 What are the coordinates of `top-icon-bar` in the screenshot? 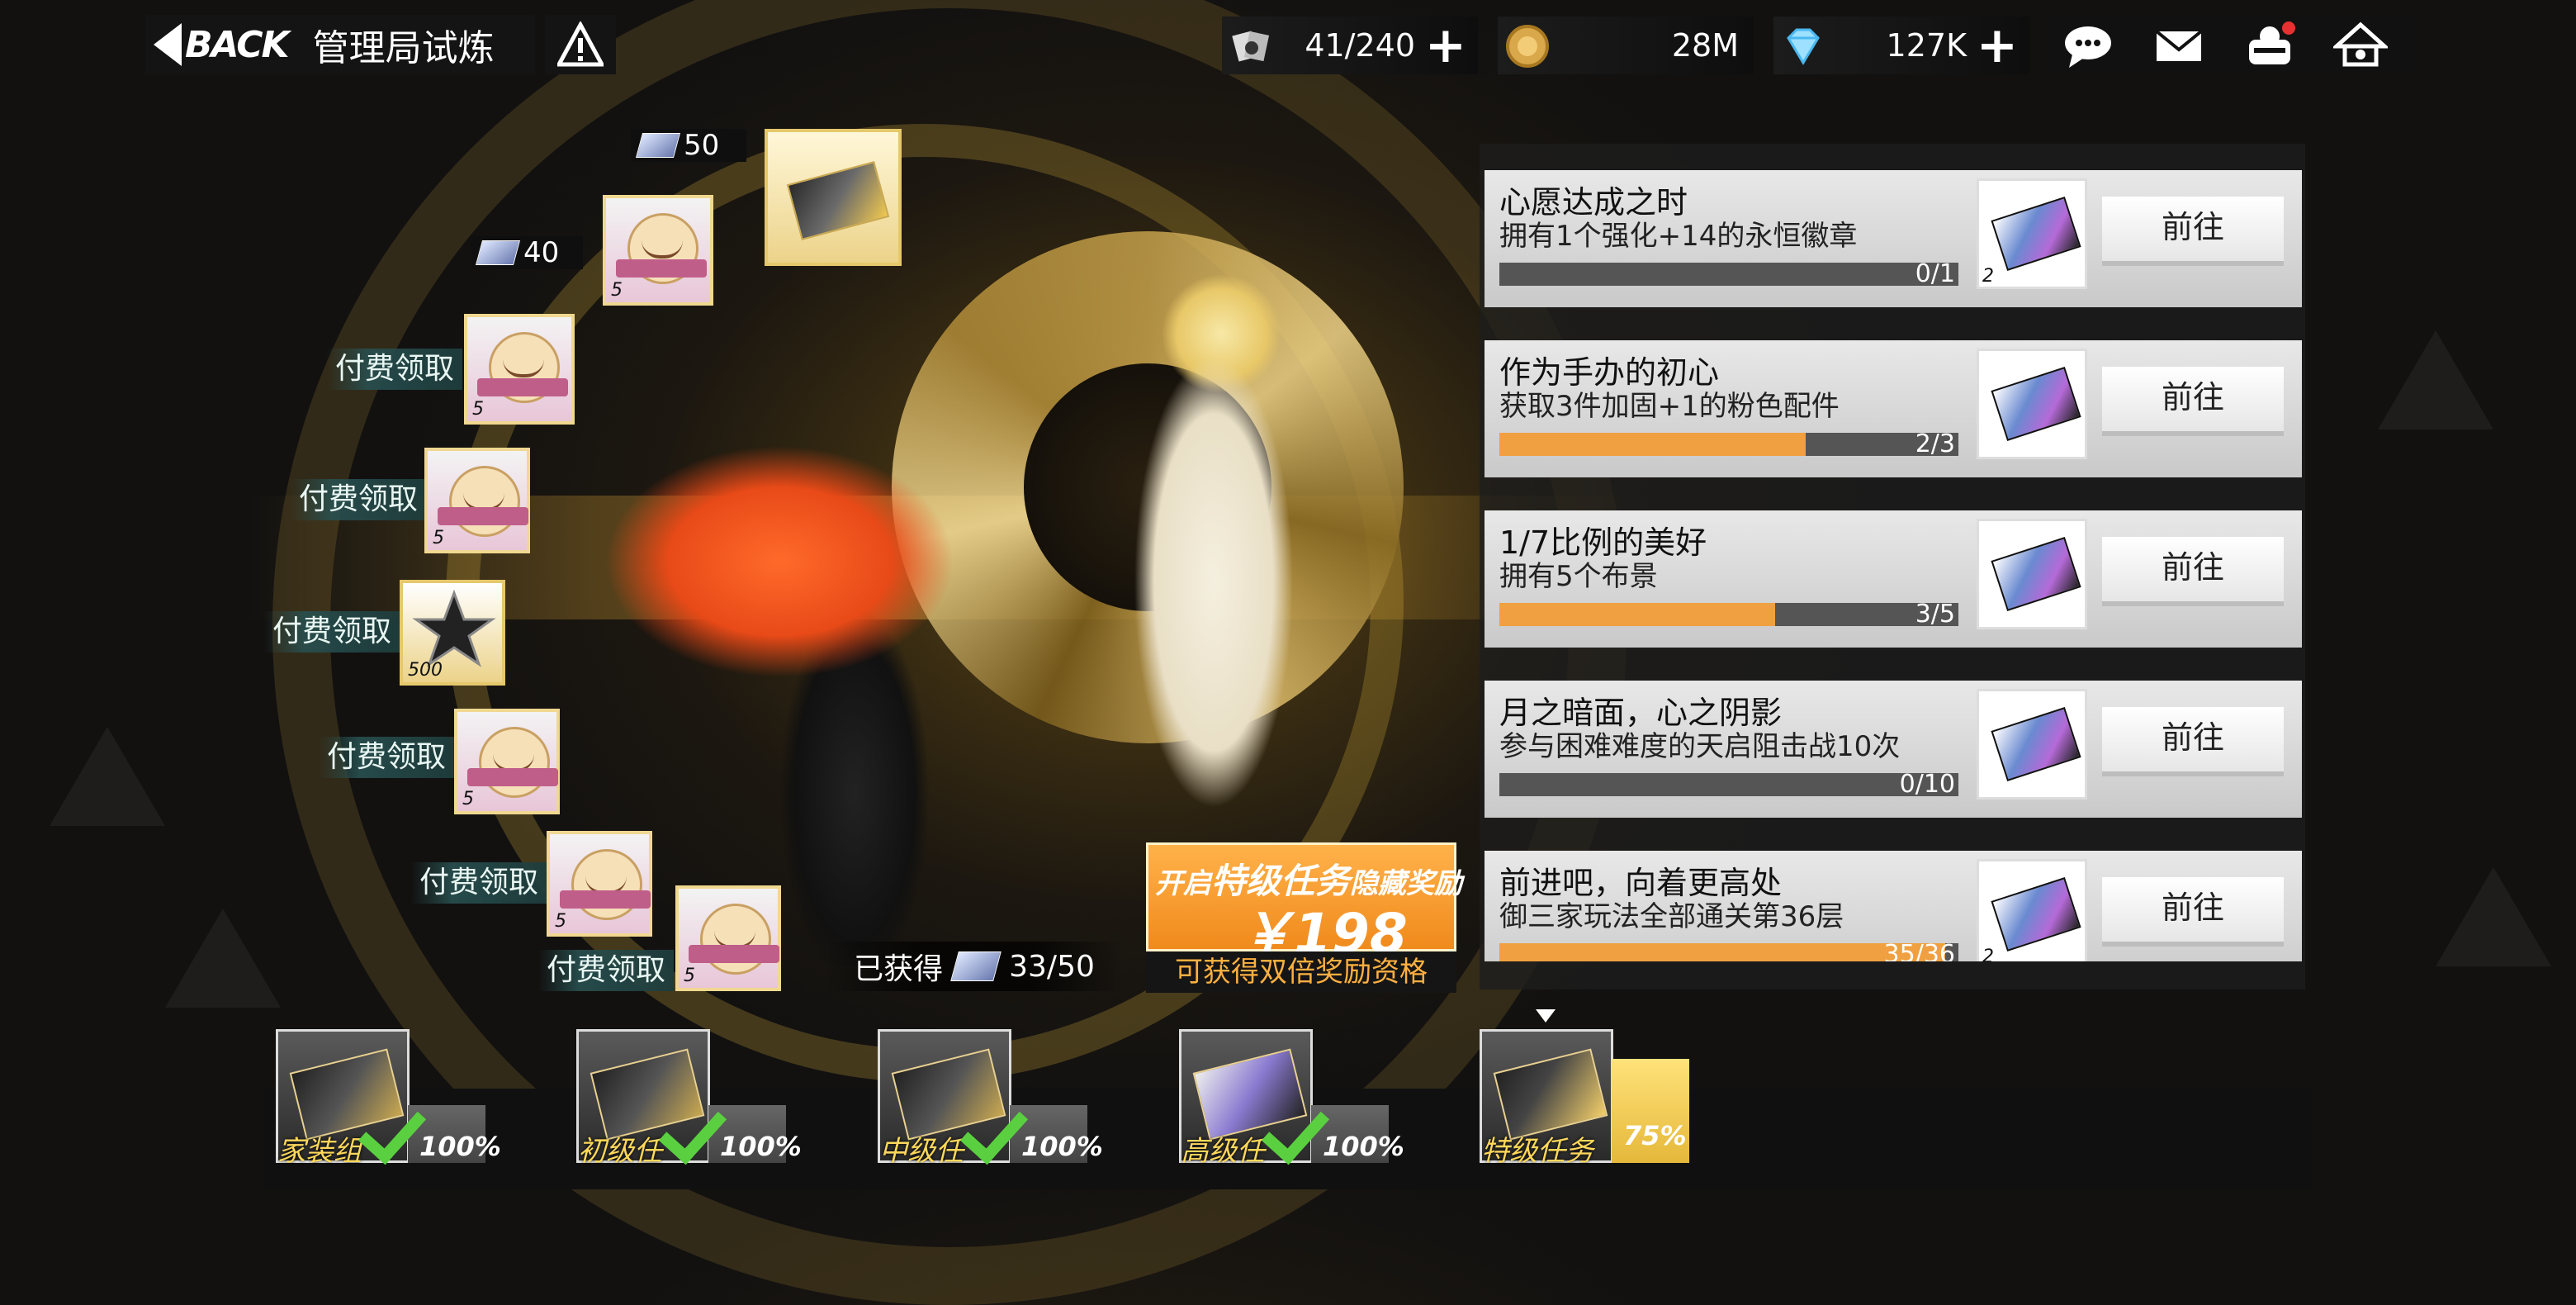 It's located at (2231, 45).